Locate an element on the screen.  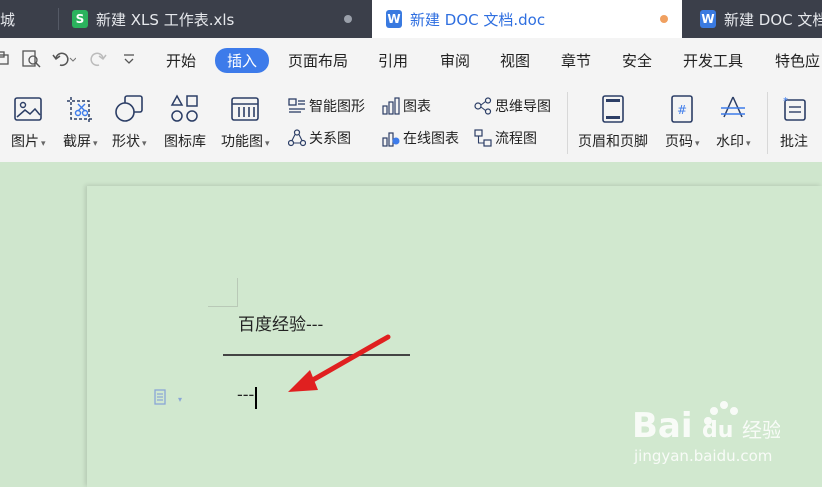
text-cursor is located at coordinates (256, 398).